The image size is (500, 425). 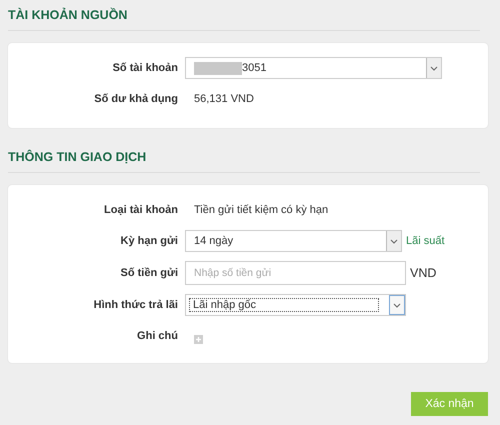 What do you see at coordinates (295, 305) in the screenshot?
I see `dropdown-field: Lãi nhập gốc` at bounding box center [295, 305].